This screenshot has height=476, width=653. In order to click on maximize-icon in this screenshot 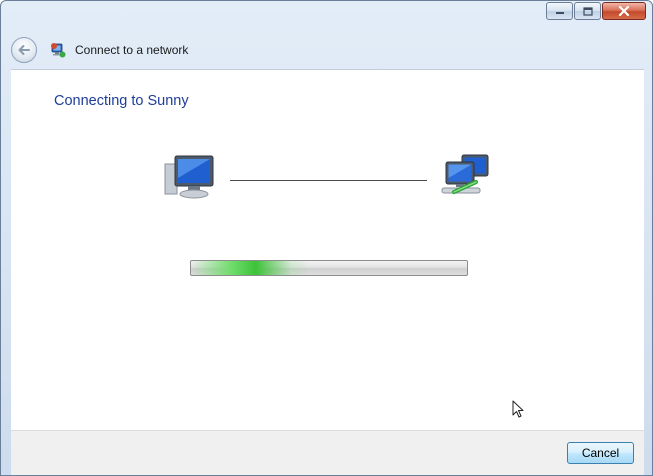, I will do `click(587, 11)`.